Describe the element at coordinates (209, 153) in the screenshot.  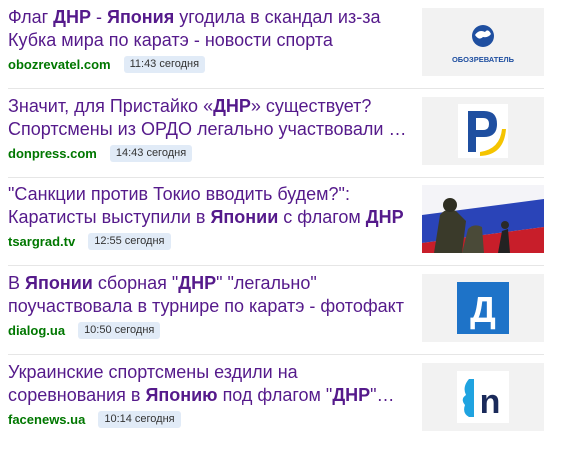
I see `news-meta: donpress.com 14:43 сегодня` at that location.